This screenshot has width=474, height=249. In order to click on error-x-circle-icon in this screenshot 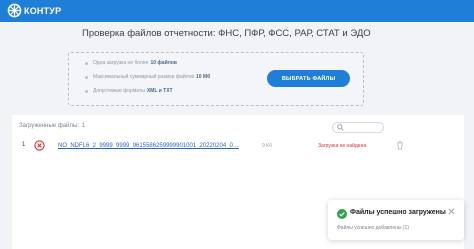, I will do `click(39, 145)`.